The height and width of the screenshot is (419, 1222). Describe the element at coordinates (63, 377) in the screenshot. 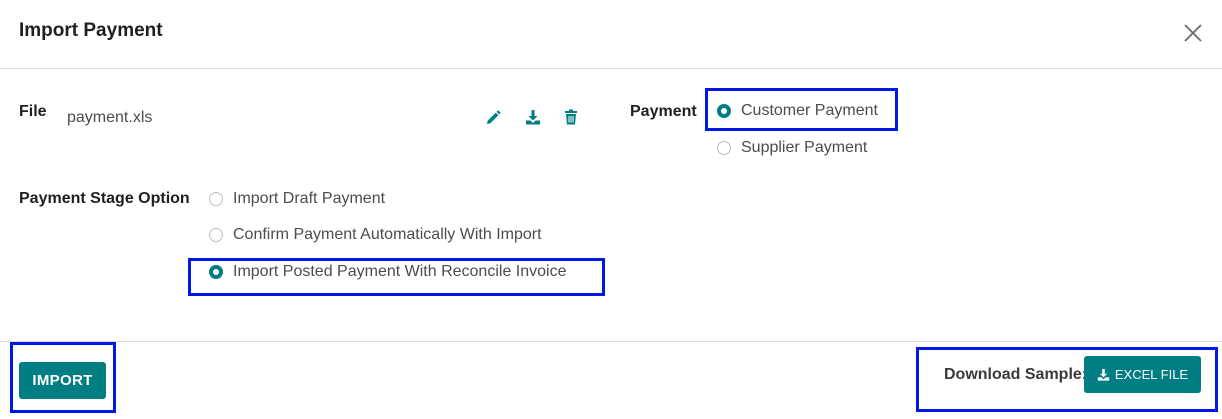

I see `highlight-box-import` at that location.